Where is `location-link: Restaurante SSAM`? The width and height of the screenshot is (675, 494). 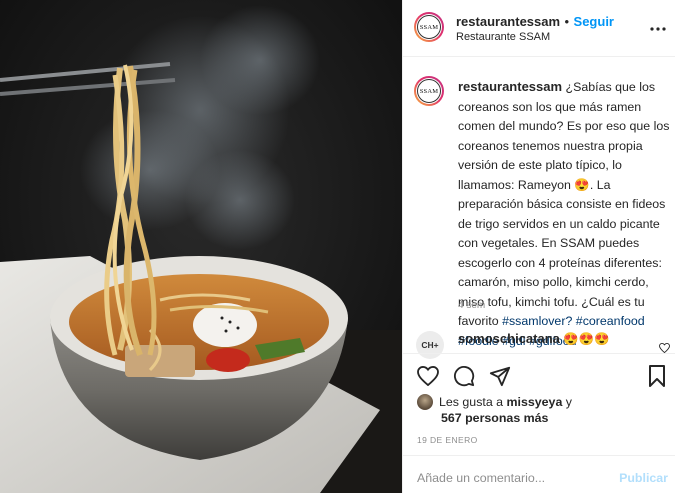
location-link: Restaurante SSAM is located at coordinates (503, 37).